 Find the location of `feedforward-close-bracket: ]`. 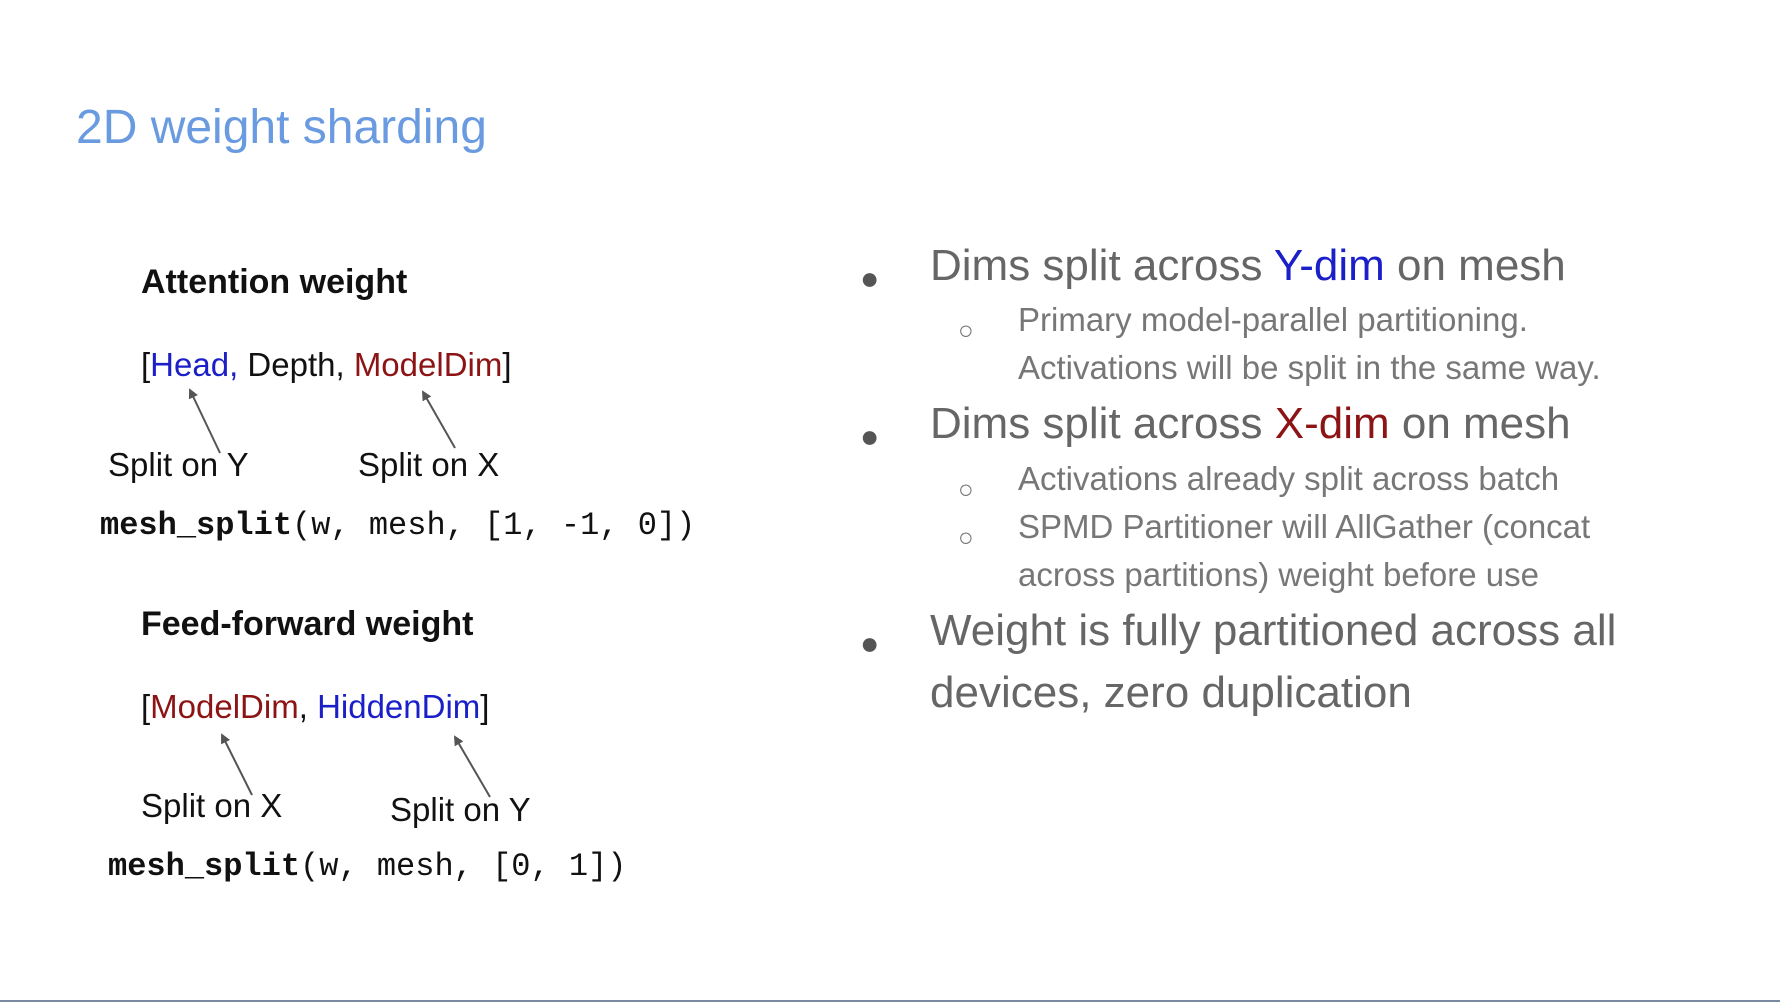

feedforward-close-bracket: ] is located at coordinates (485, 706).